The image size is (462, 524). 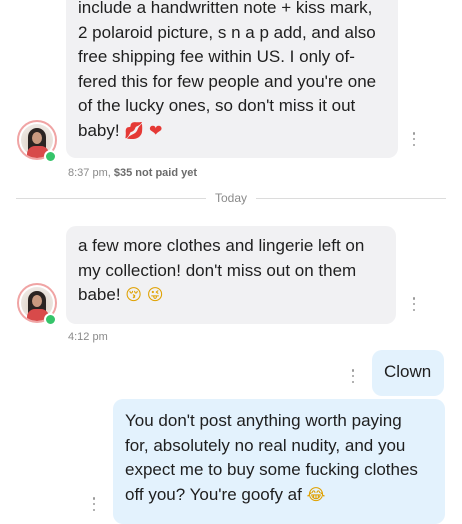 What do you see at coordinates (227, 81) in the screenshot?
I see `message-line: fered this for few people and you're one` at bounding box center [227, 81].